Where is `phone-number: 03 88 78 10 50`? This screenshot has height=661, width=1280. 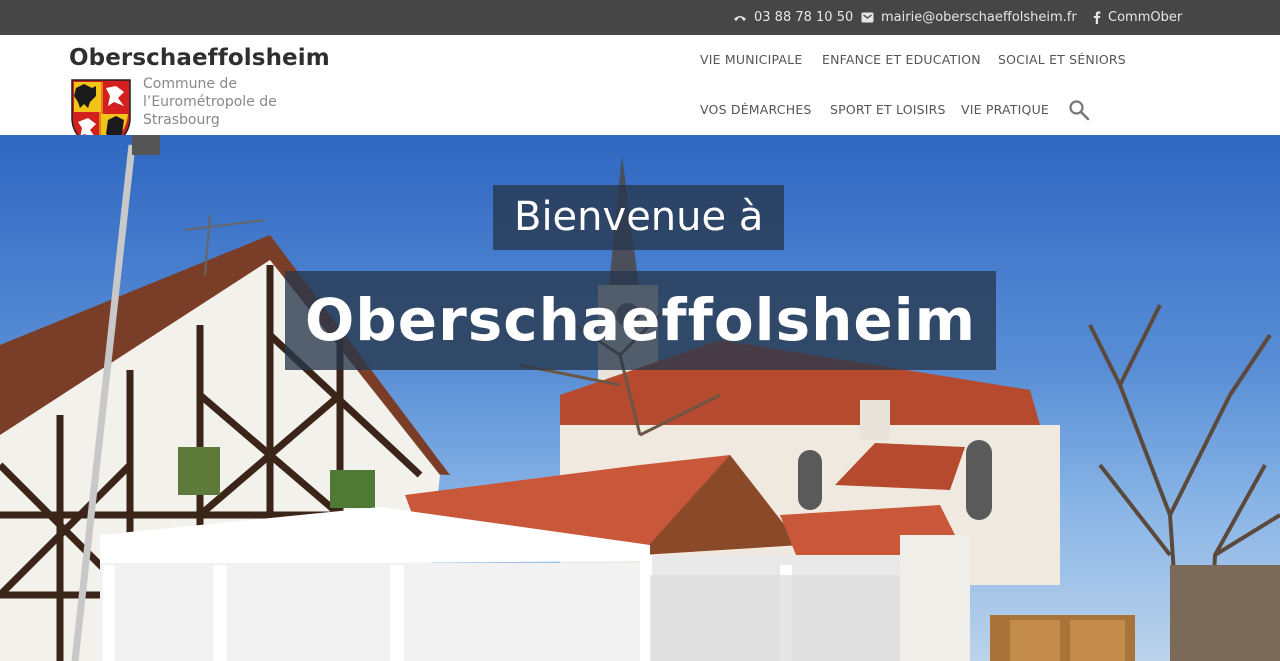
phone-number: 03 88 78 10 50 is located at coordinates (804, 17).